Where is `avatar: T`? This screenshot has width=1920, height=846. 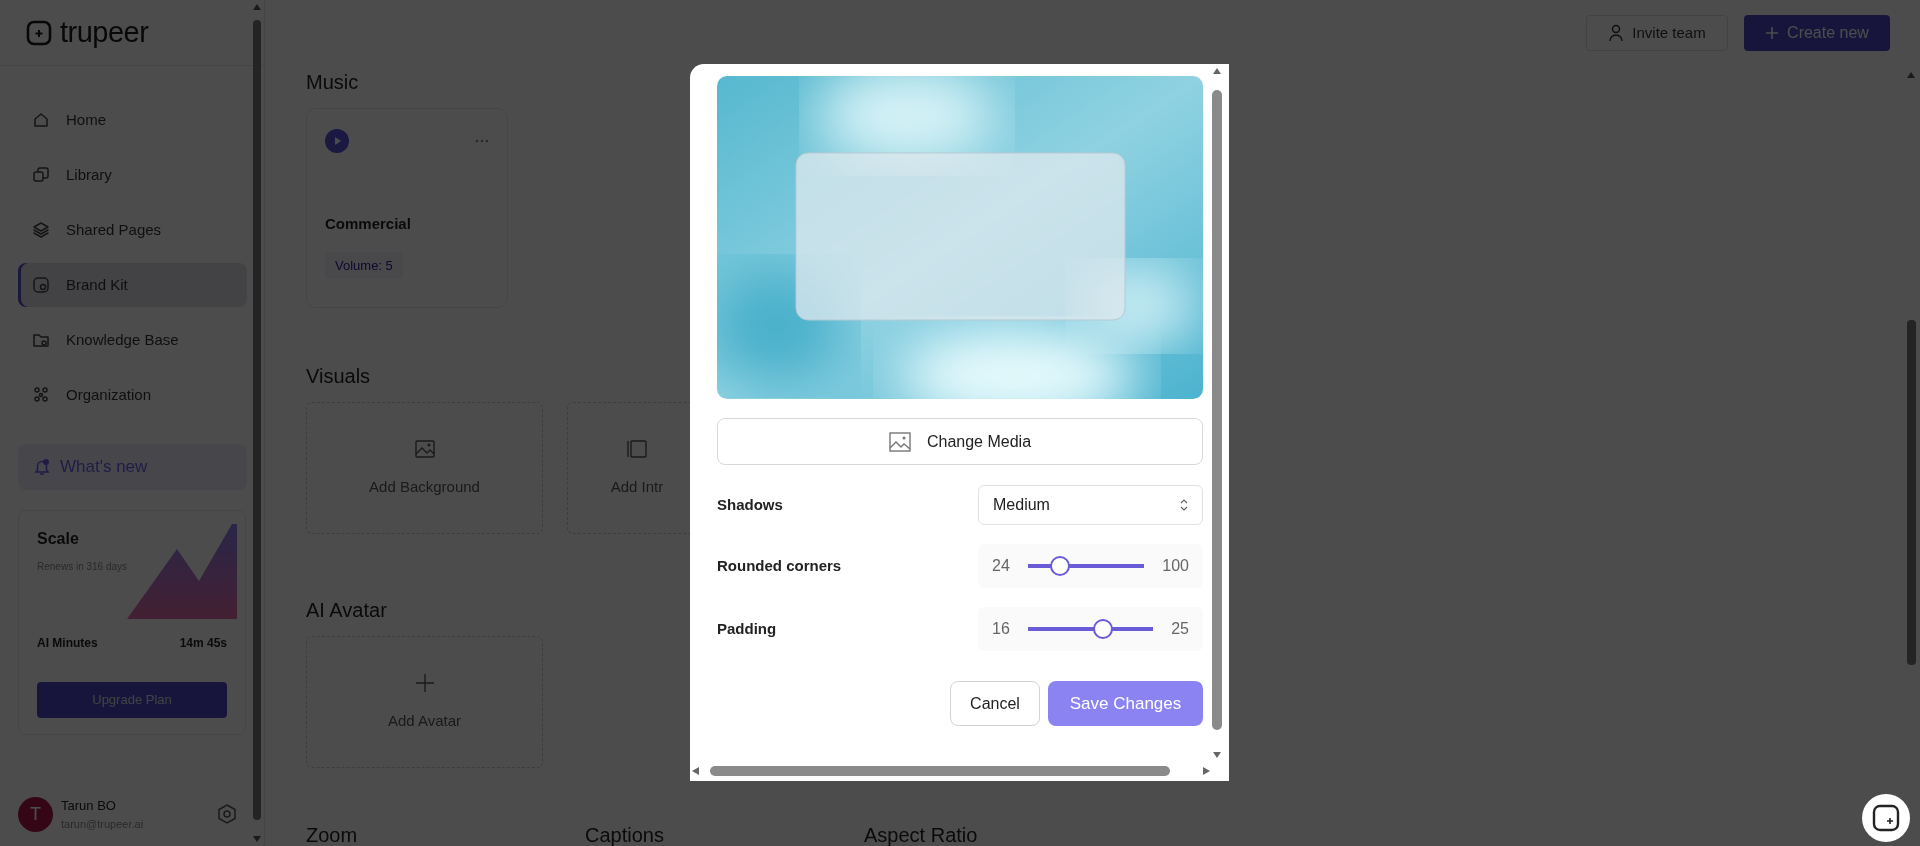 avatar: T is located at coordinates (35, 814).